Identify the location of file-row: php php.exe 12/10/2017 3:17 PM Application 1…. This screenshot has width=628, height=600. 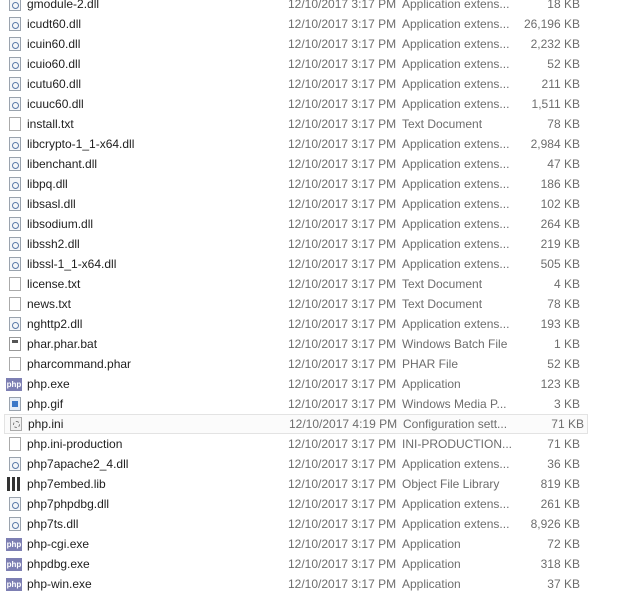
(314, 384).